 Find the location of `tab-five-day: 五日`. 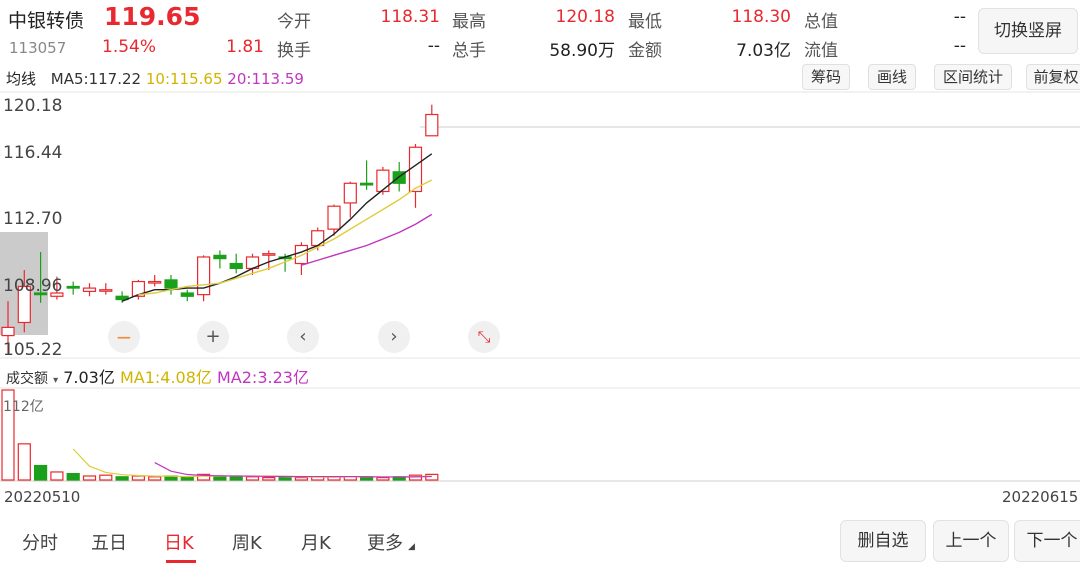

tab-five-day: 五日 is located at coordinates (109, 542).